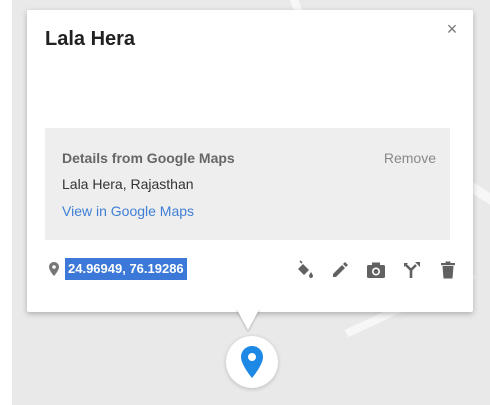 The width and height of the screenshot is (490, 405). I want to click on camera-icon, so click(376, 270).